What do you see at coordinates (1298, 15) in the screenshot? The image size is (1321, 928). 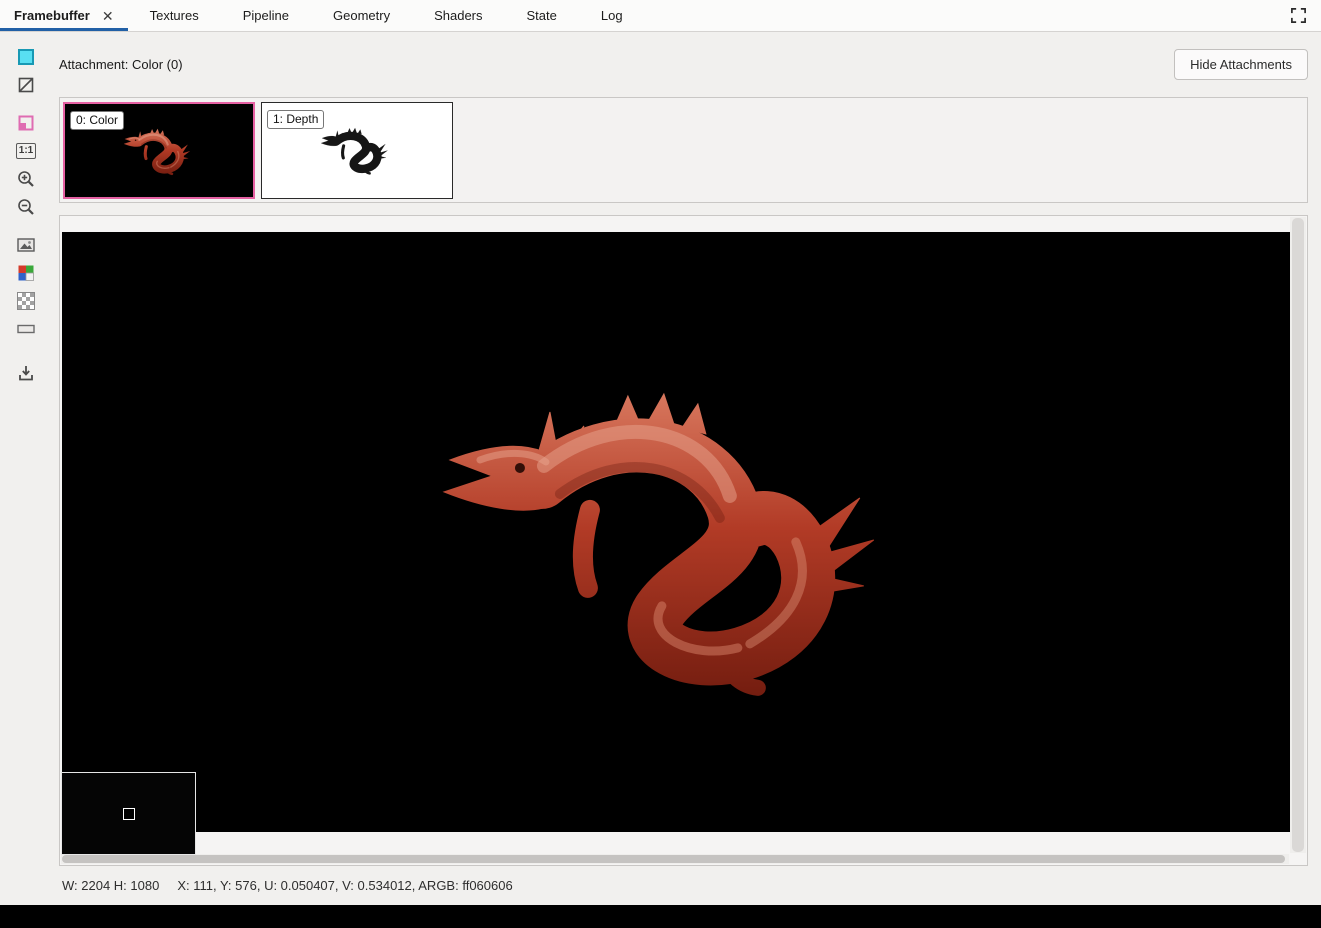 I see `fullscreen-icon` at bounding box center [1298, 15].